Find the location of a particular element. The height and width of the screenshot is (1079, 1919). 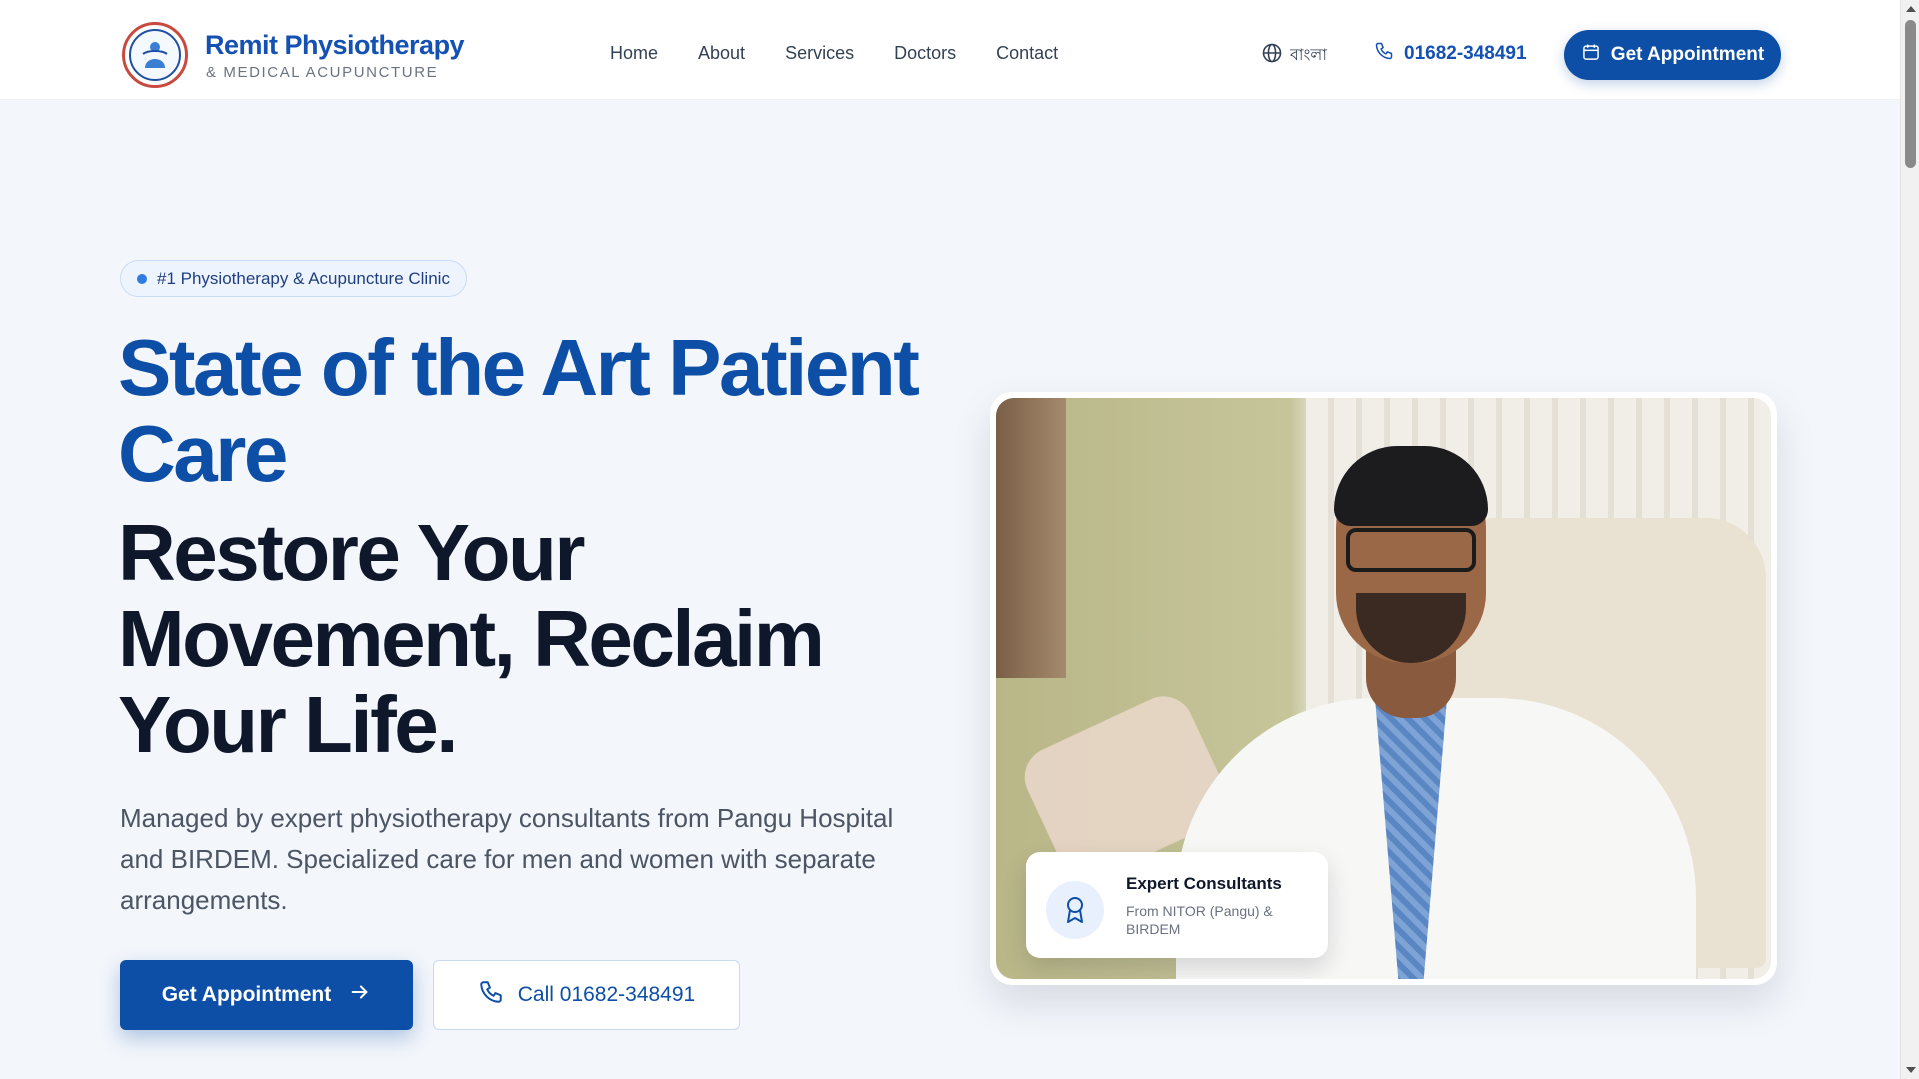

nav-item-about: About is located at coordinates (721, 53).